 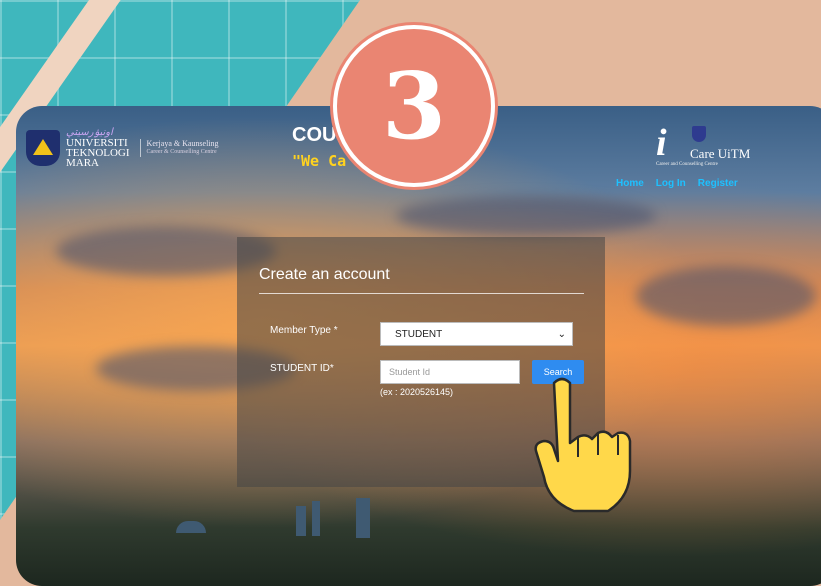 I want to click on nav-login-link: Log In, so click(x=671, y=183).